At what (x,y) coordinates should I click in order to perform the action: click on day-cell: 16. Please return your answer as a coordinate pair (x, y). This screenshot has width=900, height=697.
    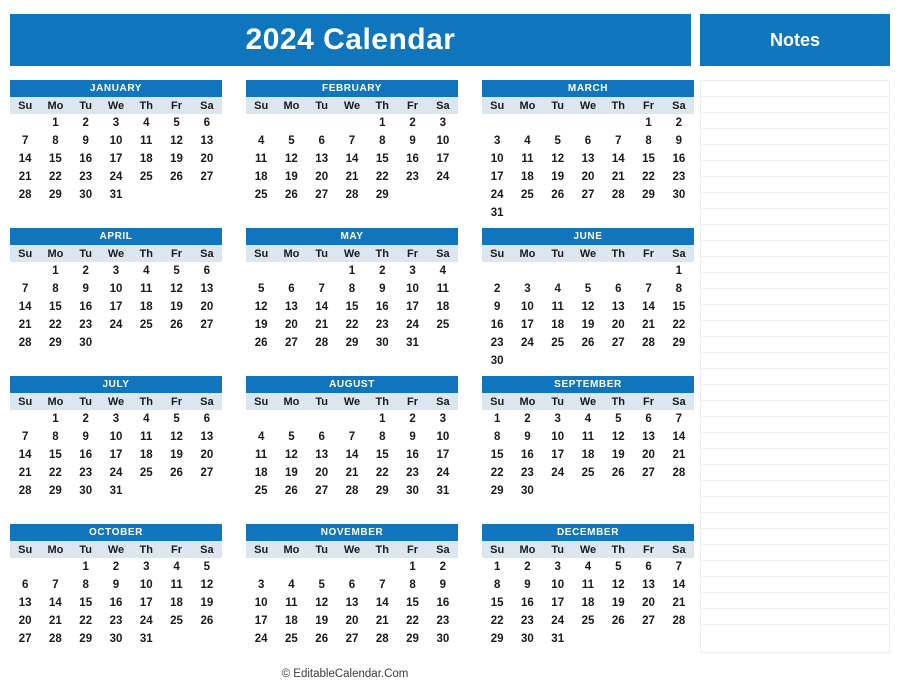
    Looking at the image, I should click on (527, 455).